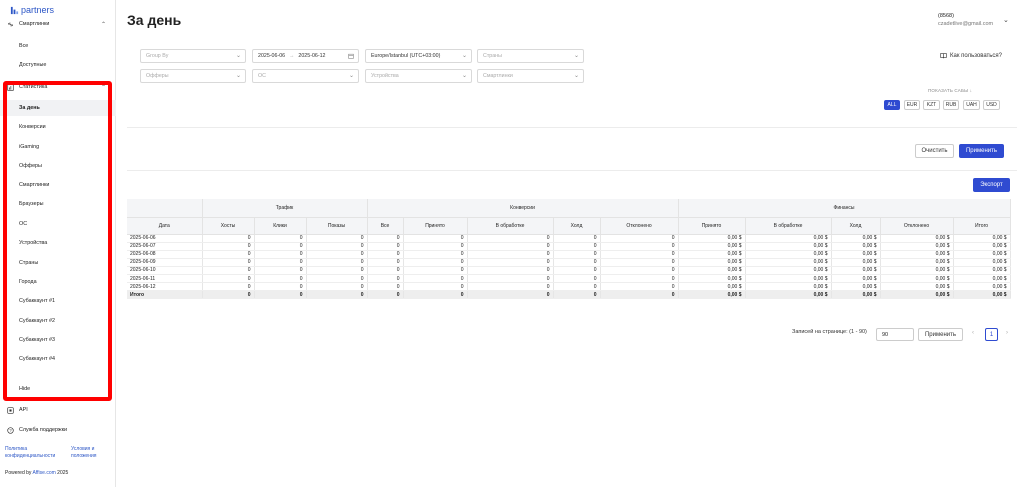 Image resolution: width=1024 pixels, height=487 pixels. What do you see at coordinates (58, 430) in the screenshot?
I see `sidebar-item-support: ? Служба поддержки` at bounding box center [58, 430].